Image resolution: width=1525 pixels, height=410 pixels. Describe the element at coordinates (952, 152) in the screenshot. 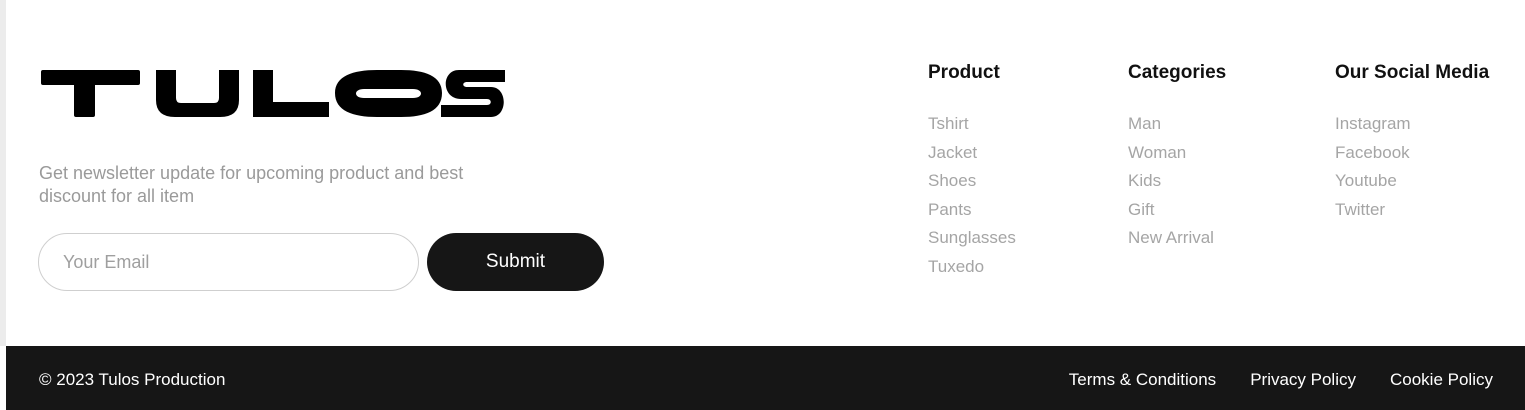

I see `footer-link-jacket-text: Jacket` at that location.